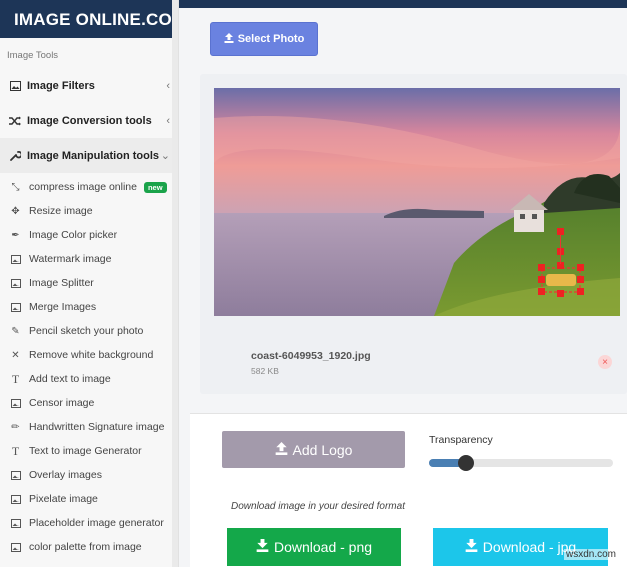  I want to click on sidebar-item-overlay: Overlay images, so click(89, 475).